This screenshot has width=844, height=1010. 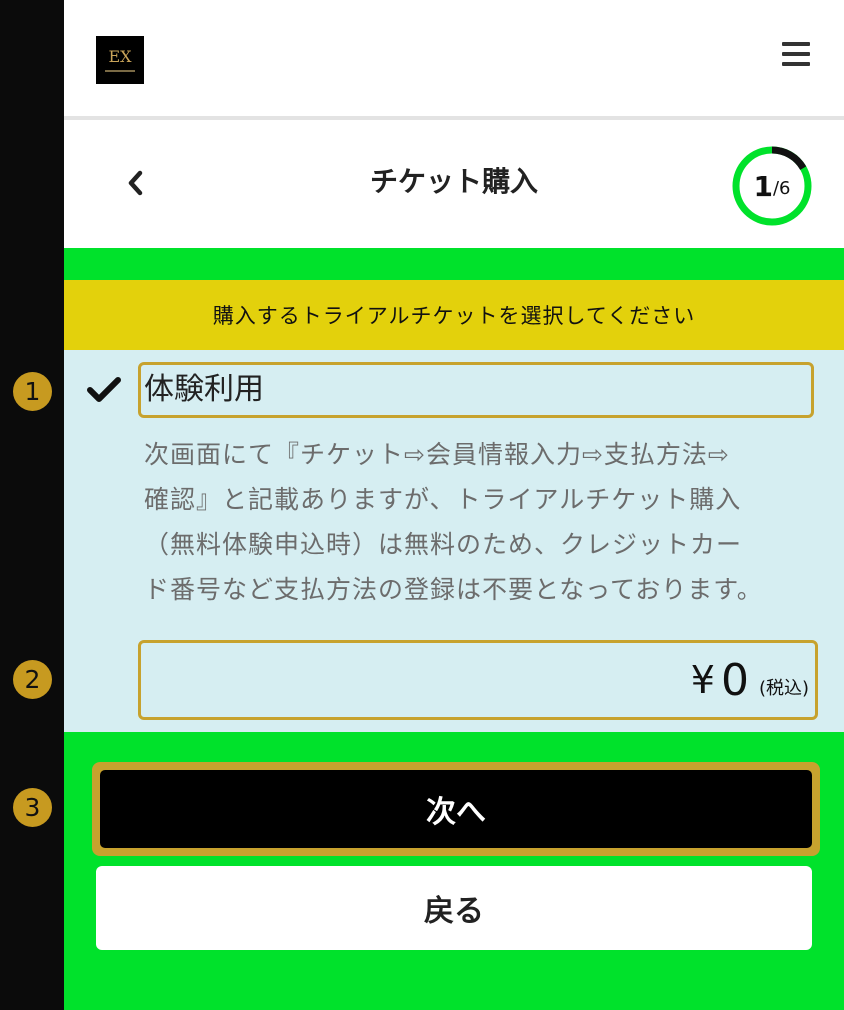 What do you see at coordinates (120, 71) in the screenshot?
I see `logo-underline` at bounding box center [120, 71].